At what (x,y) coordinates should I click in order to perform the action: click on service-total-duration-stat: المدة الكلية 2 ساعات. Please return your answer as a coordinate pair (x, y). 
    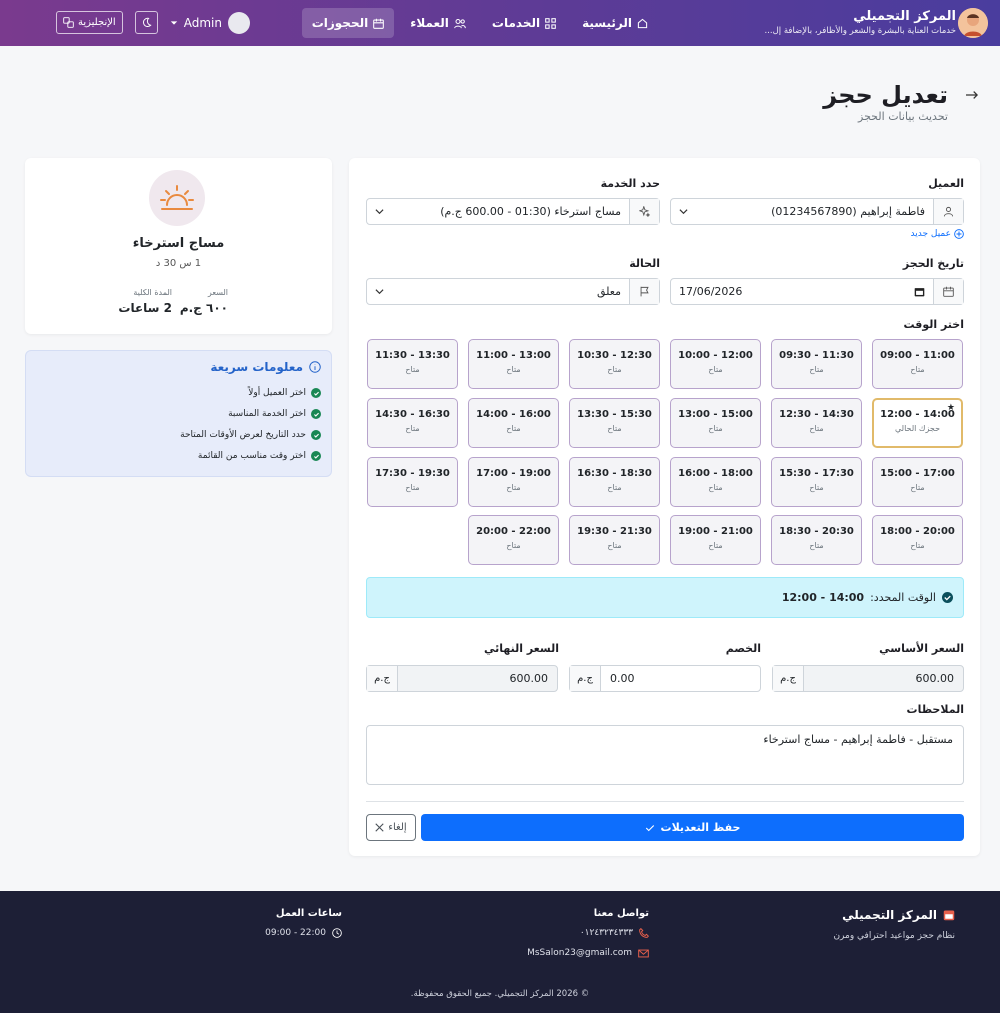
    Looking at the image, I should click on (145, 301).